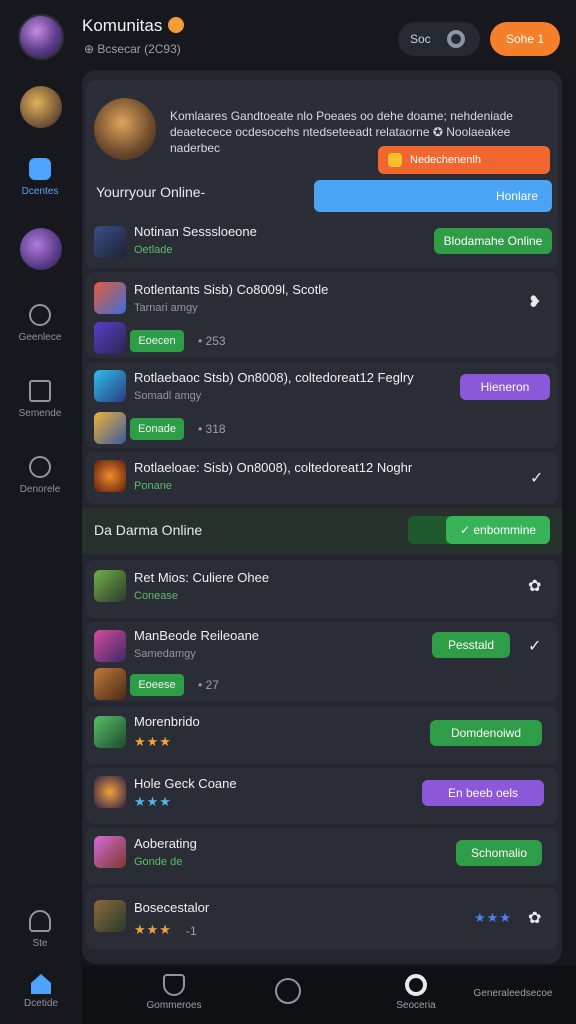 This screenshot has width=576, height=1024. I want to click on row-count: • 253, so click(212, 341).